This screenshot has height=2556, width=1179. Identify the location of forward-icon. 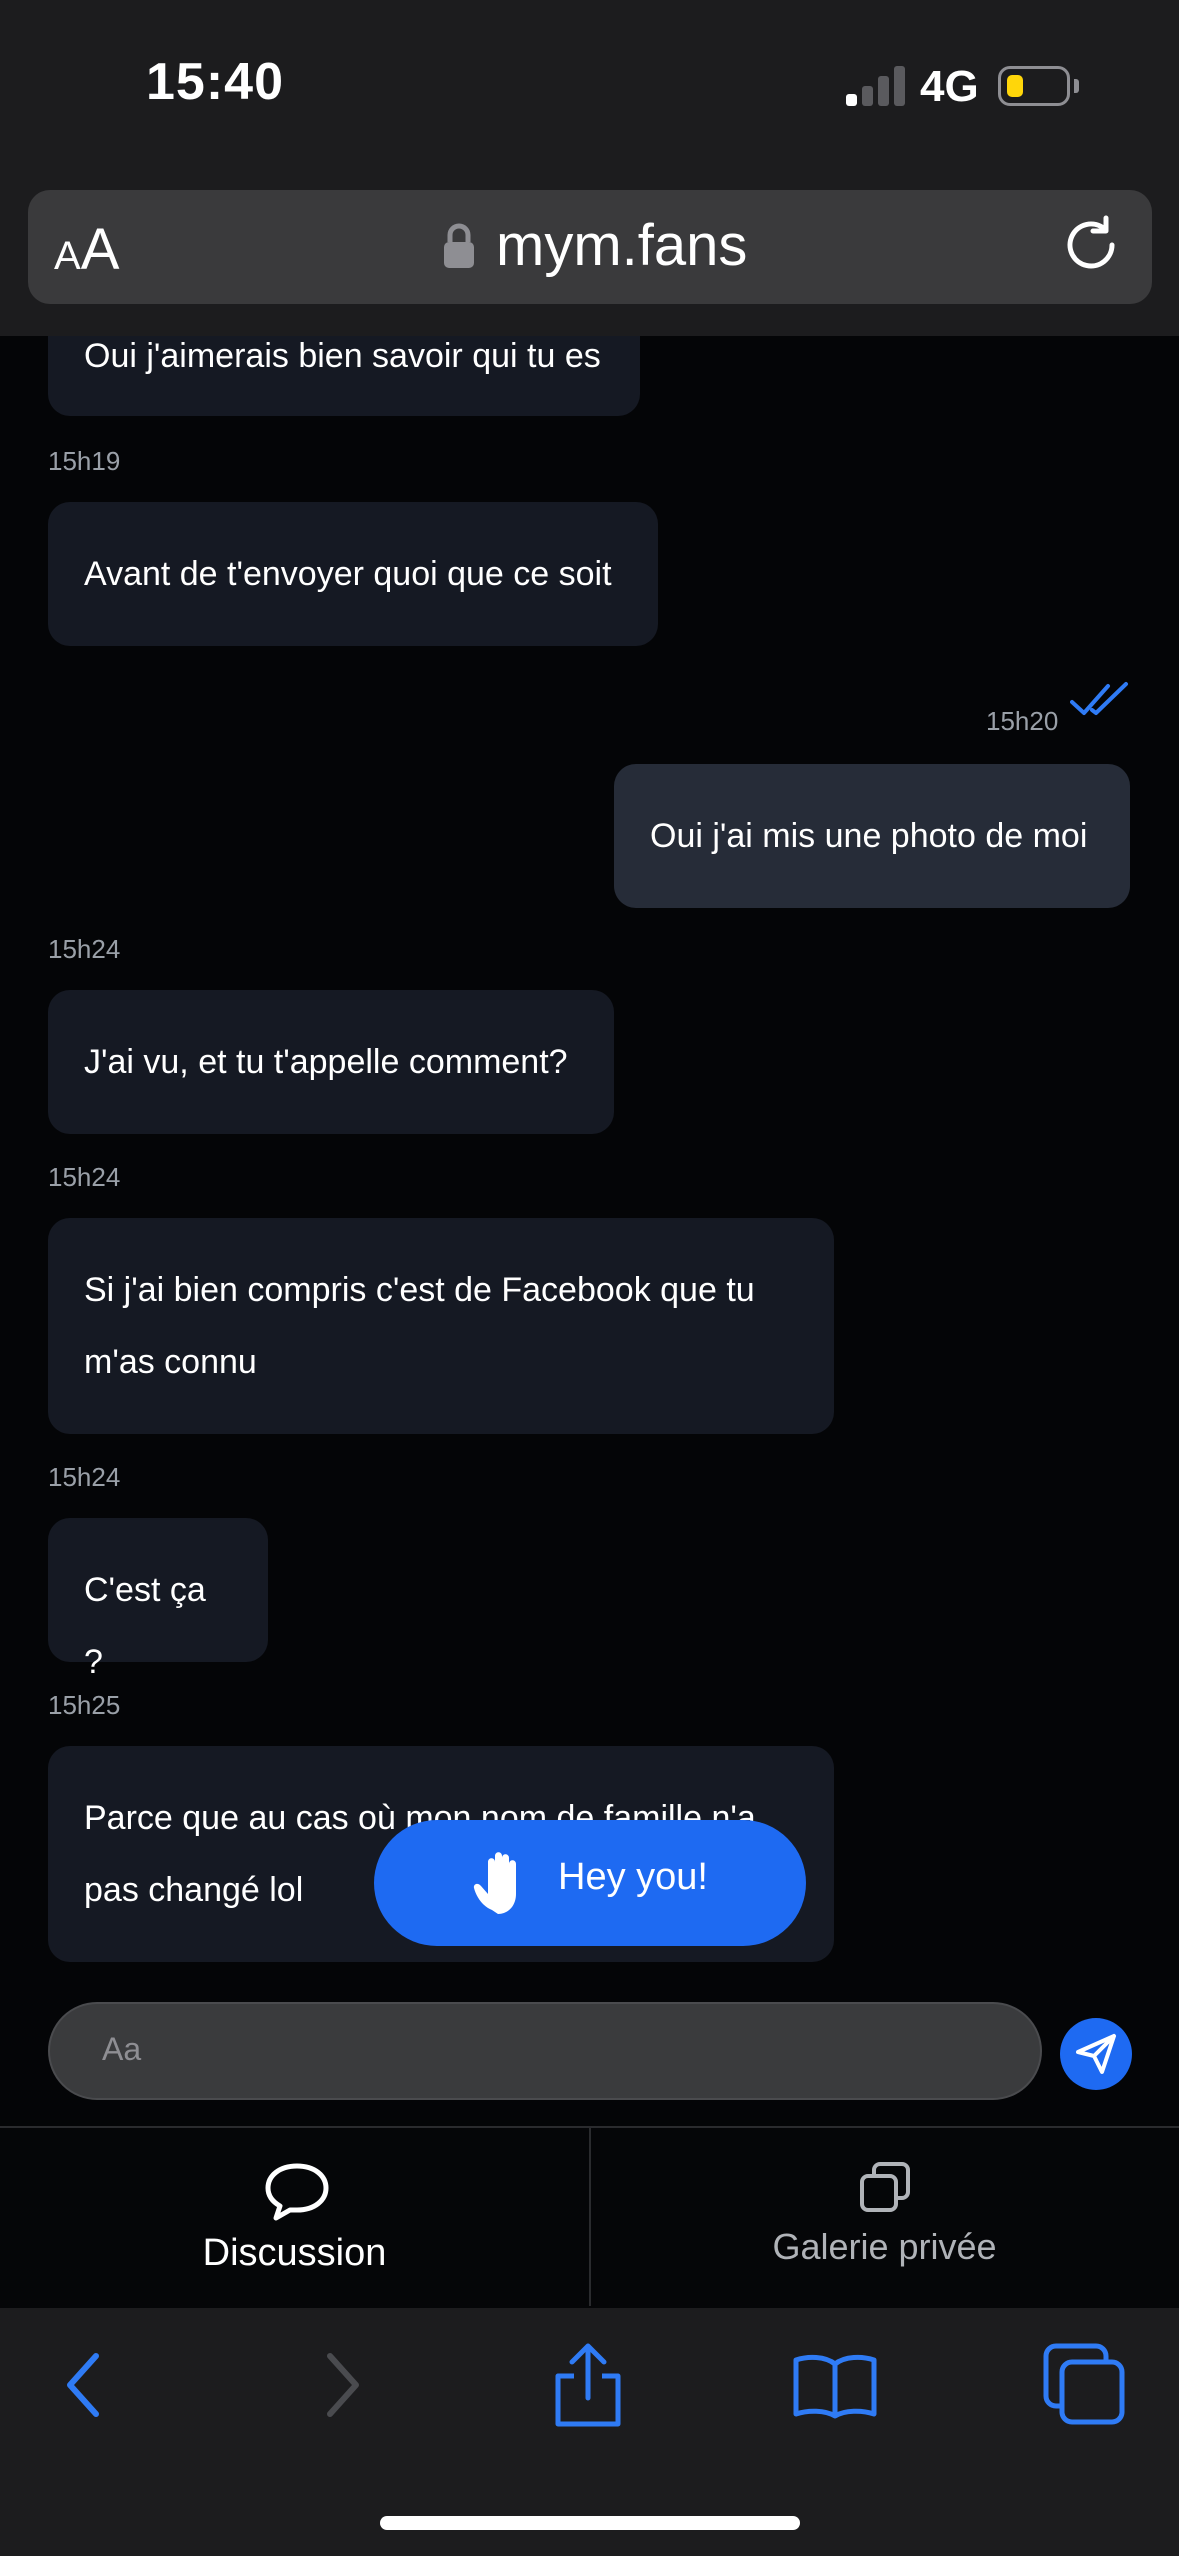
(341, 2385).